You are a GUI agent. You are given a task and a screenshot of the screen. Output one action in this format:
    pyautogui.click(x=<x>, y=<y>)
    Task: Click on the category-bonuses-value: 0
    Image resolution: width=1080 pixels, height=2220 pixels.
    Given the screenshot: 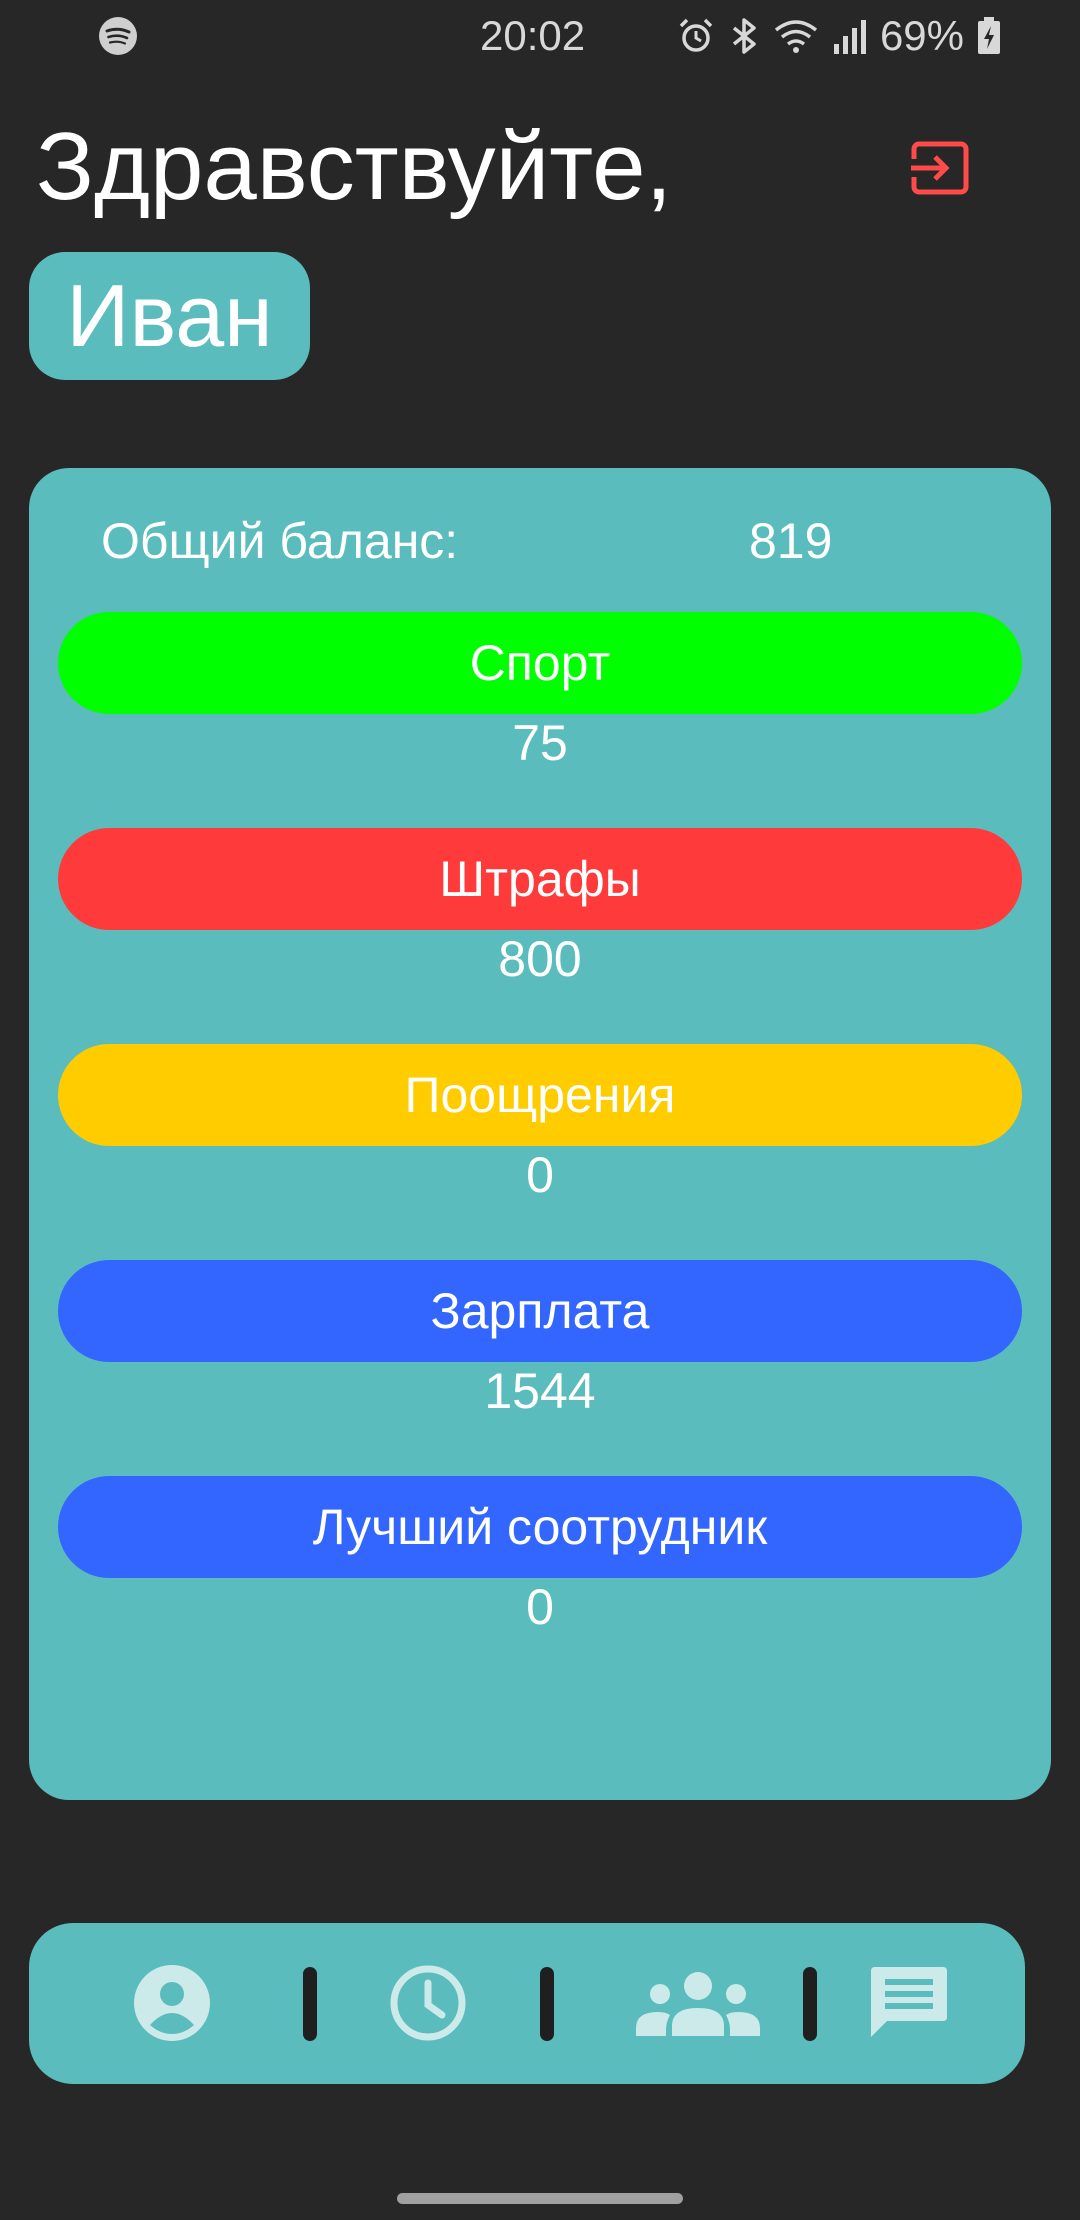 What is the action you would take?
    pyautogui.click(x=540, y=1175)
    